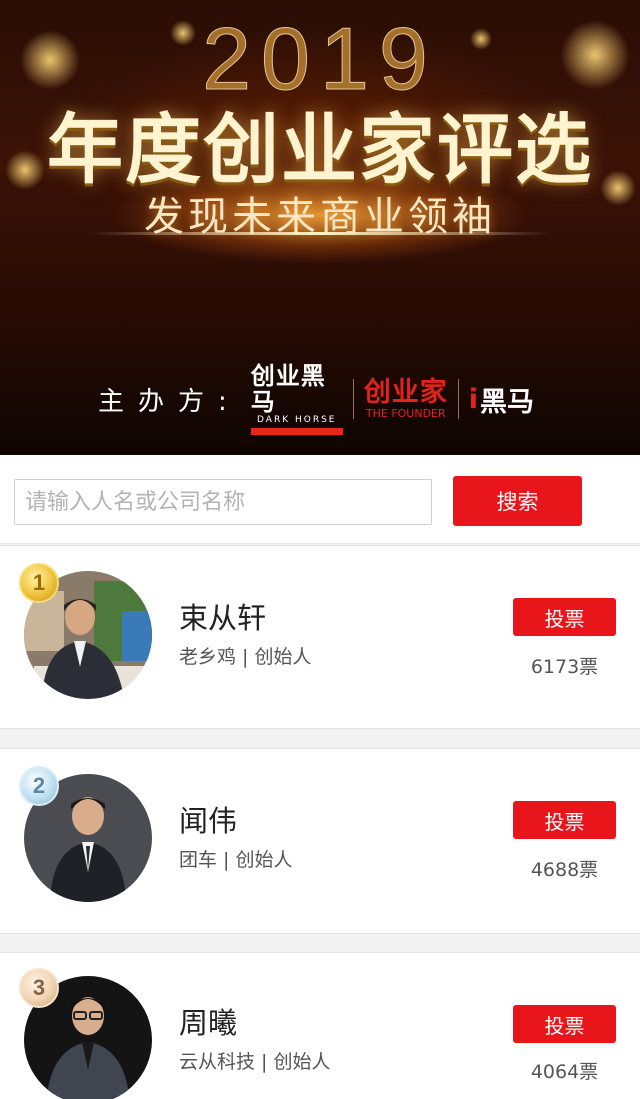  What do you see at coordinates (208, 1021) in the screenshot?
I see `candidate-name: 周曦` at bounding box center [208, 1021].